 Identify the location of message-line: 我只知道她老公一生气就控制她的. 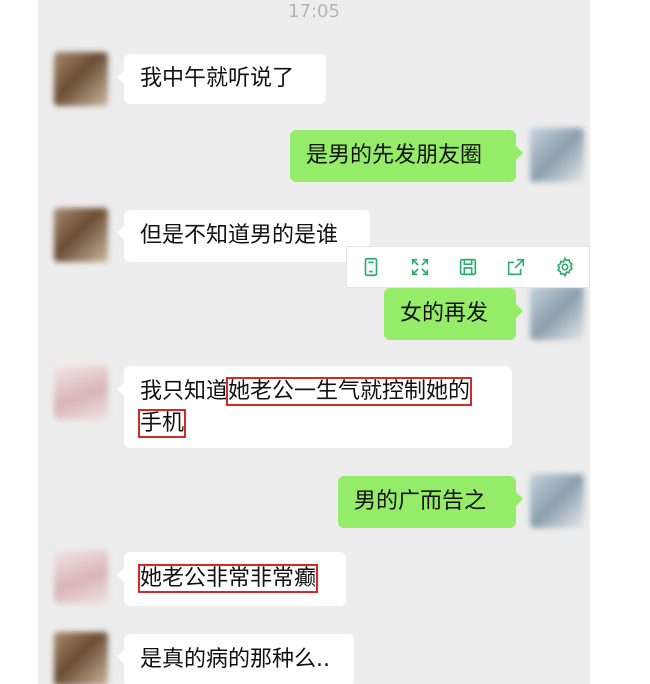
(318, 392).